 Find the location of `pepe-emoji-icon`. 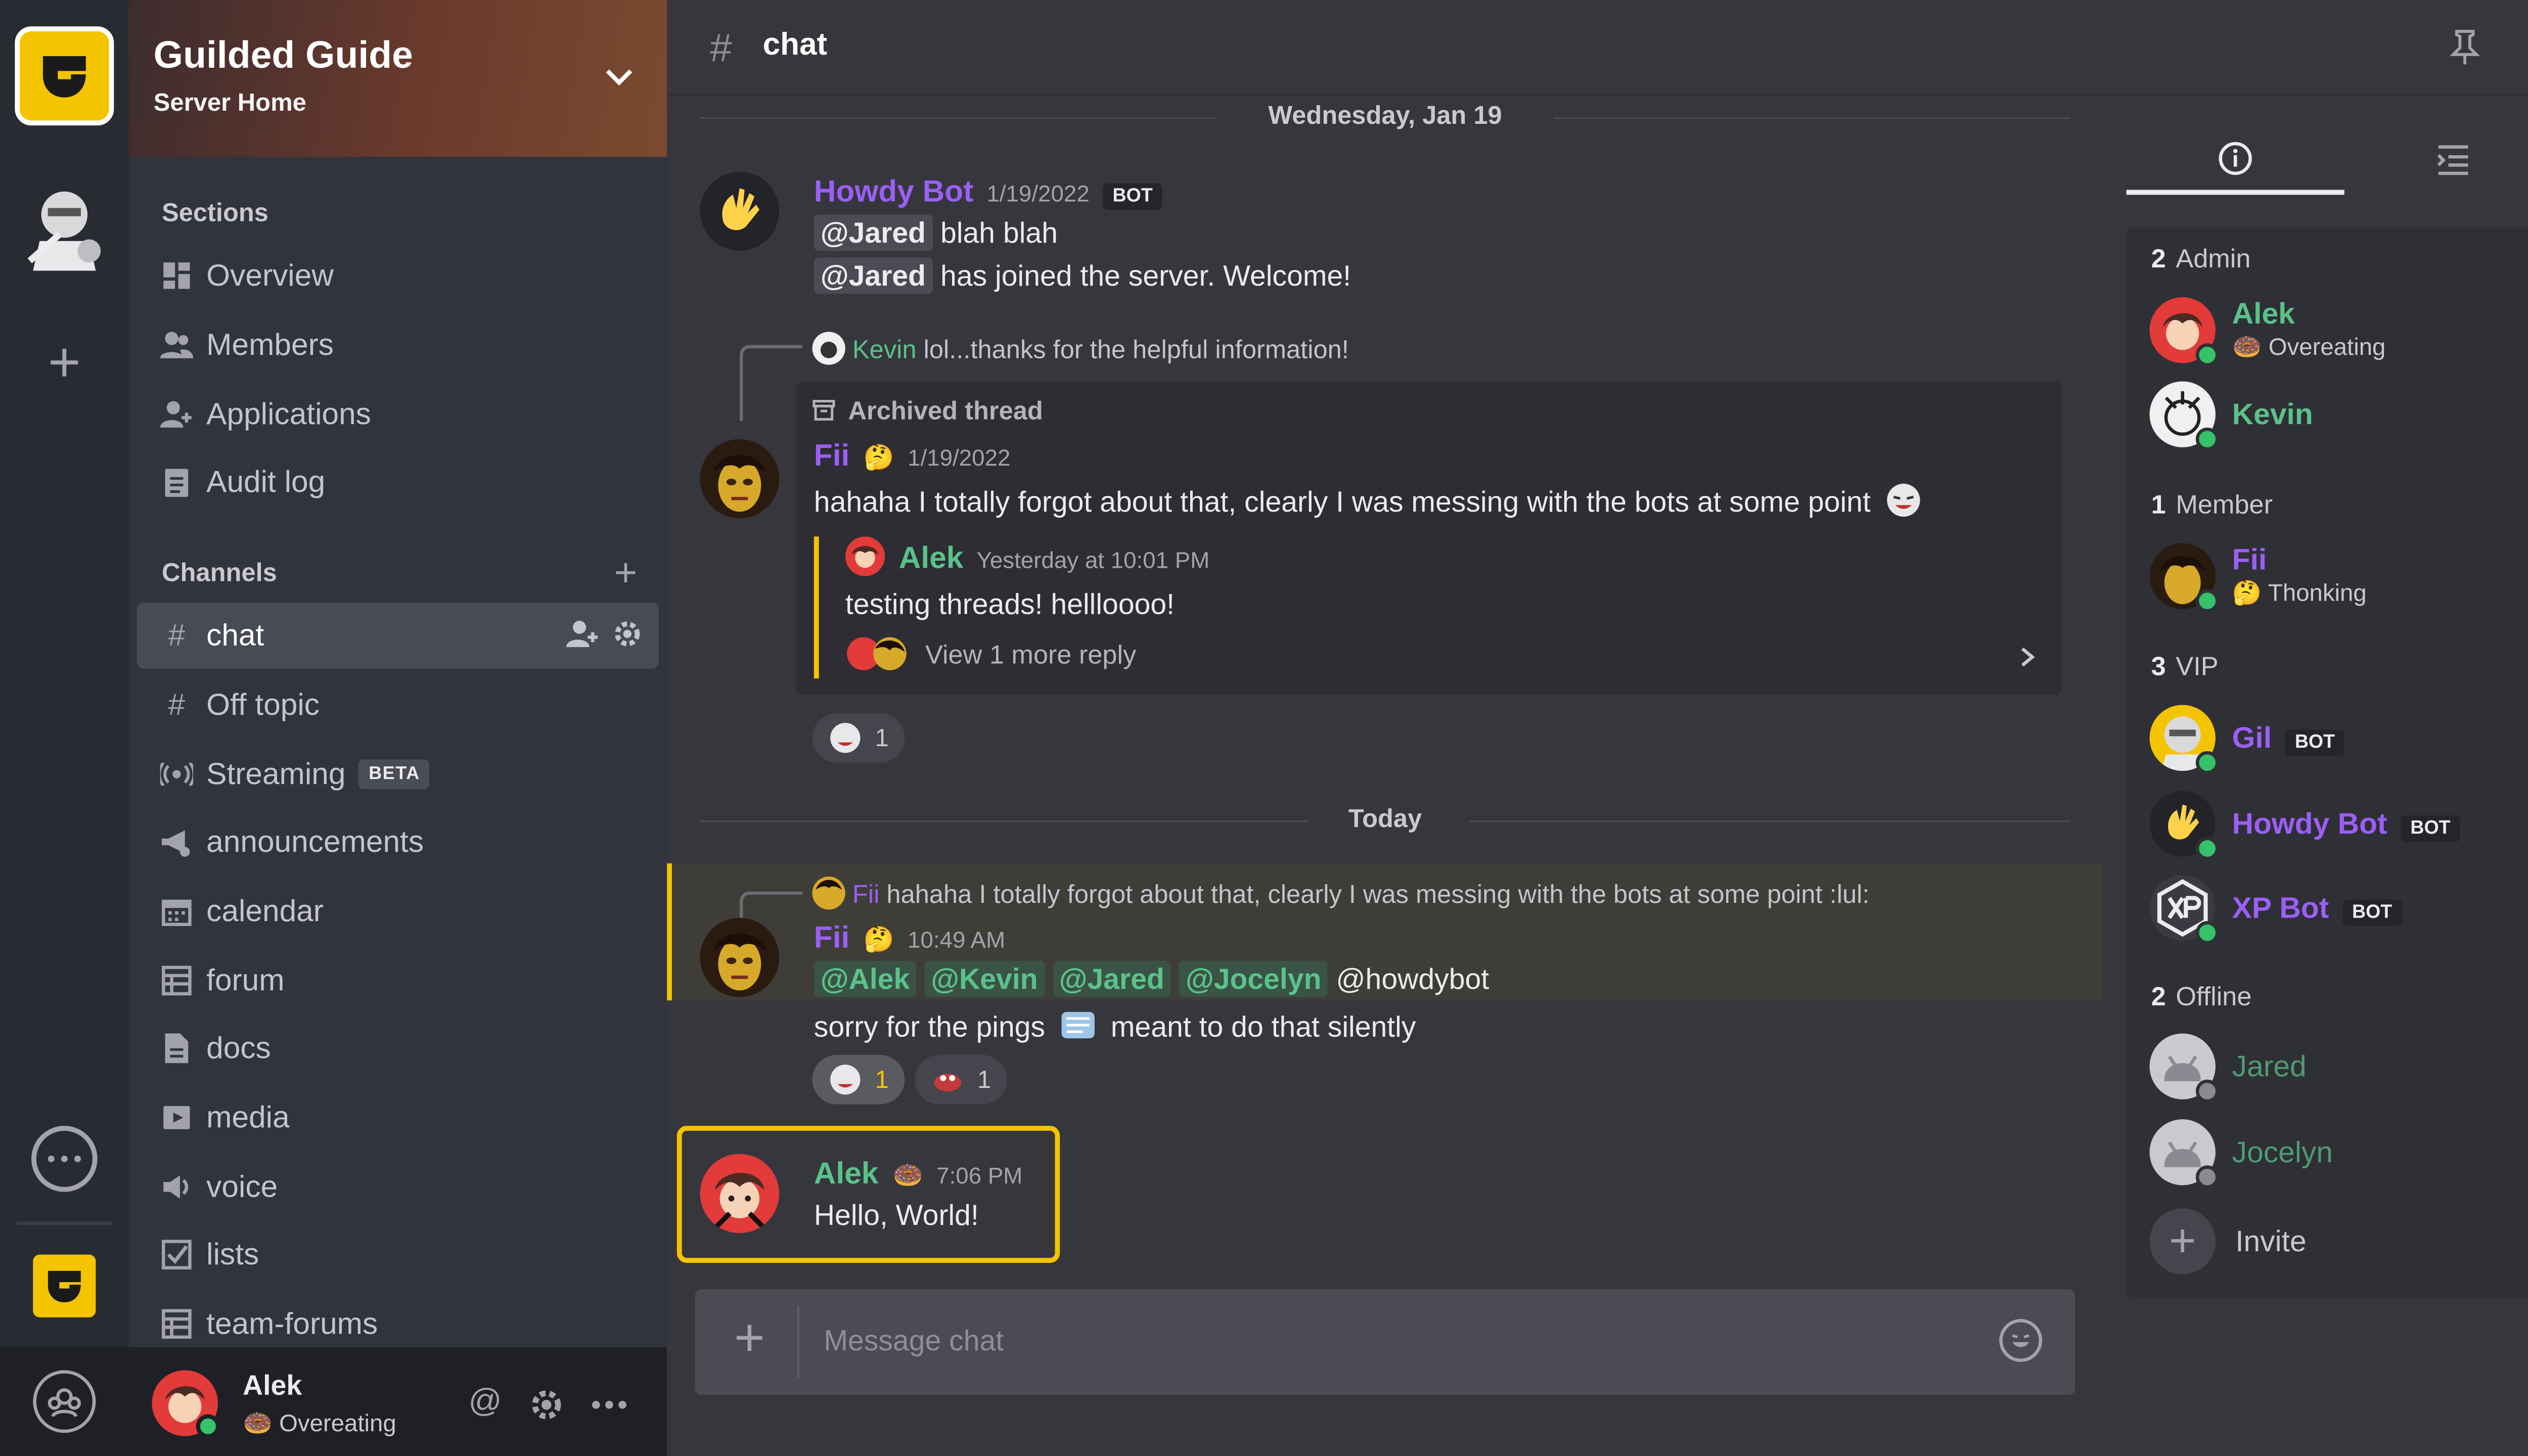

pepe-emoji-icon is located at coordinates (948, 1082).